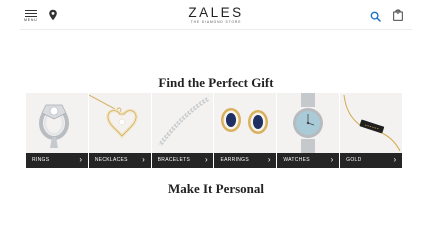 This screenshot has width=432, height=243. What do you see at coordinates (308, 123) in the screenshot?
I see `silver-watch-image` at bounding box center [308, 123].